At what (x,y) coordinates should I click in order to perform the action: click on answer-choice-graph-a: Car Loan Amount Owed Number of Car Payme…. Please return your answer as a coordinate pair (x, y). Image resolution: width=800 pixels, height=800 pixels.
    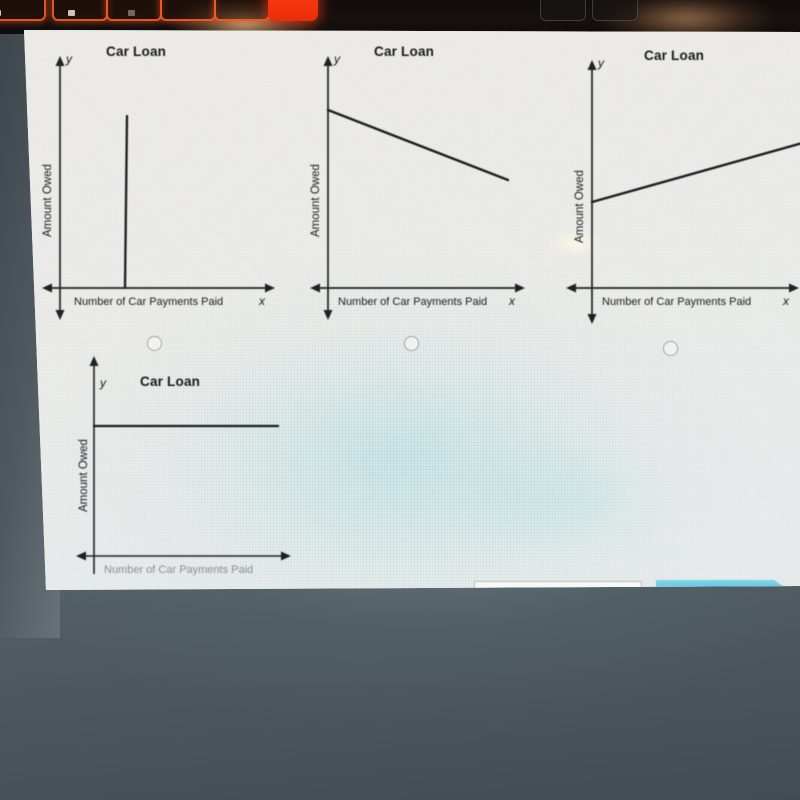
    Looking at the image, I should click on (163, 182).